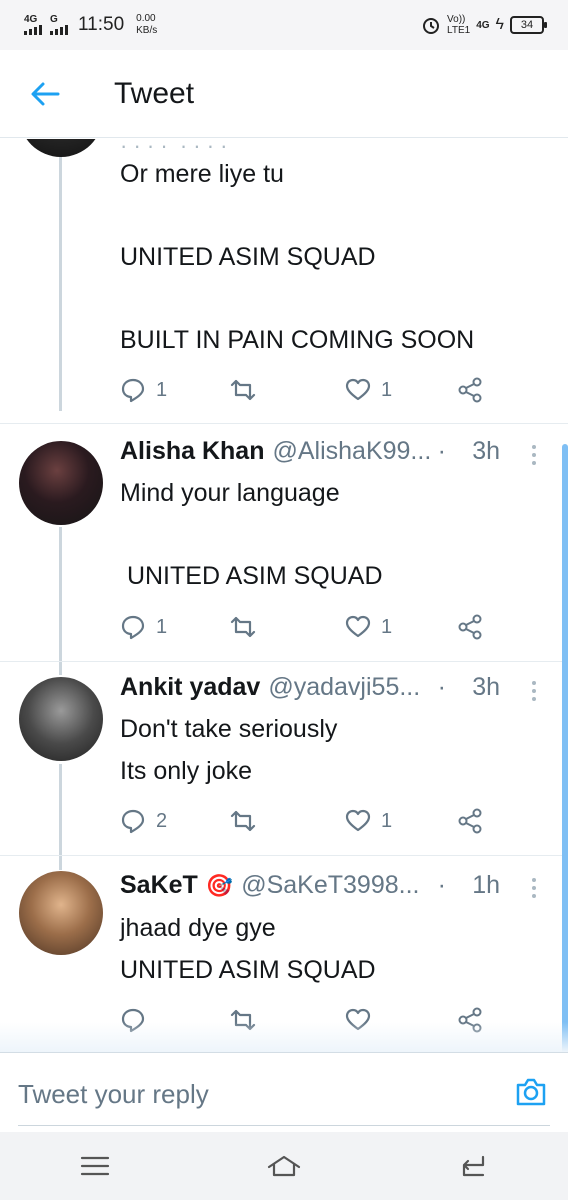 Image resolution: width=568 pixels, height=1200 pixels. Describe the element at coordinates (565, 748) in the screenshot. I see `scrollbar` at that location.